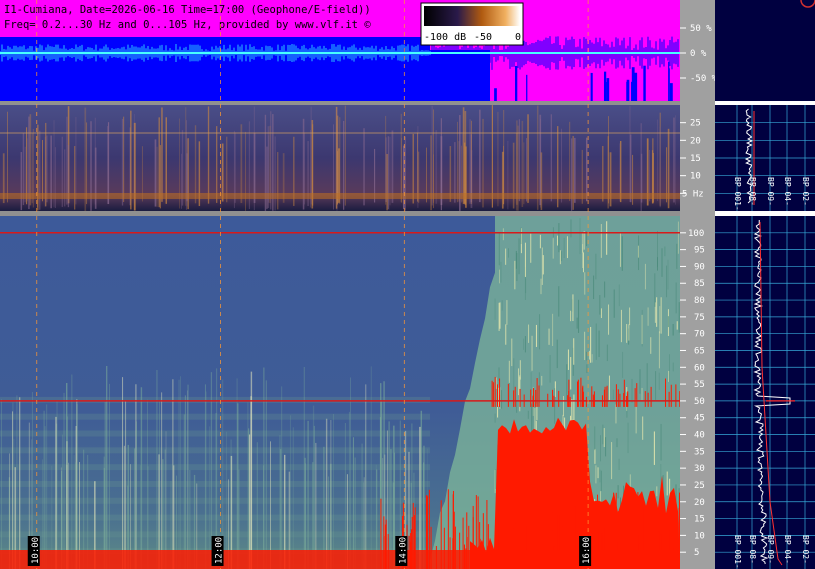  Describe the element at coordinates (701, 29) in the screenshot. I see `amplitude-tick-label: 50 %` at that location.